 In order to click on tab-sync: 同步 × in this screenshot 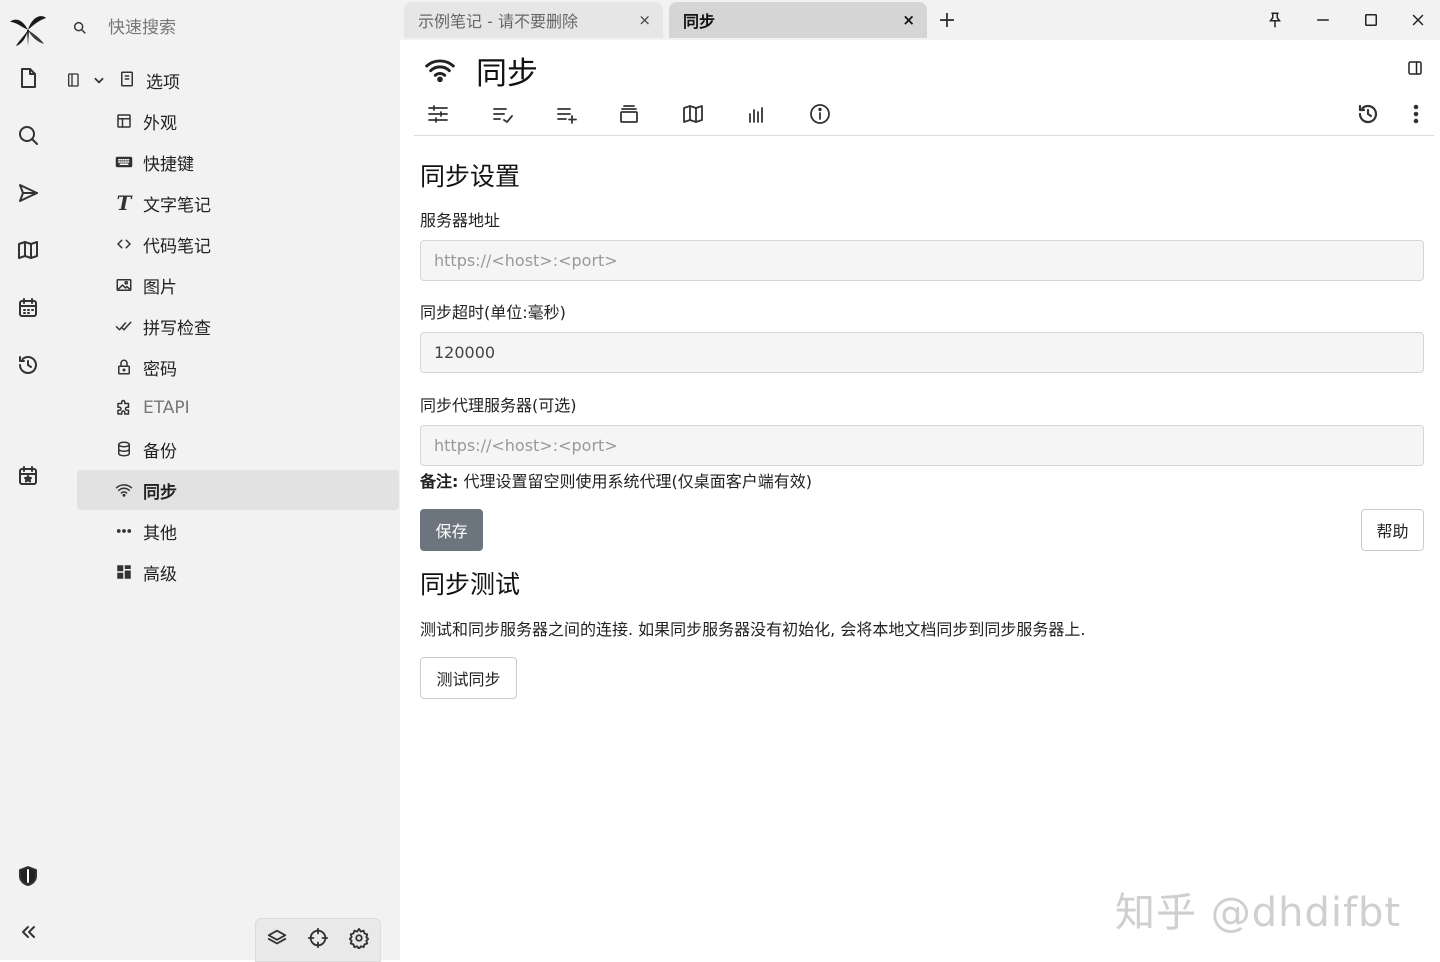, I will do `click(798, 20)`.